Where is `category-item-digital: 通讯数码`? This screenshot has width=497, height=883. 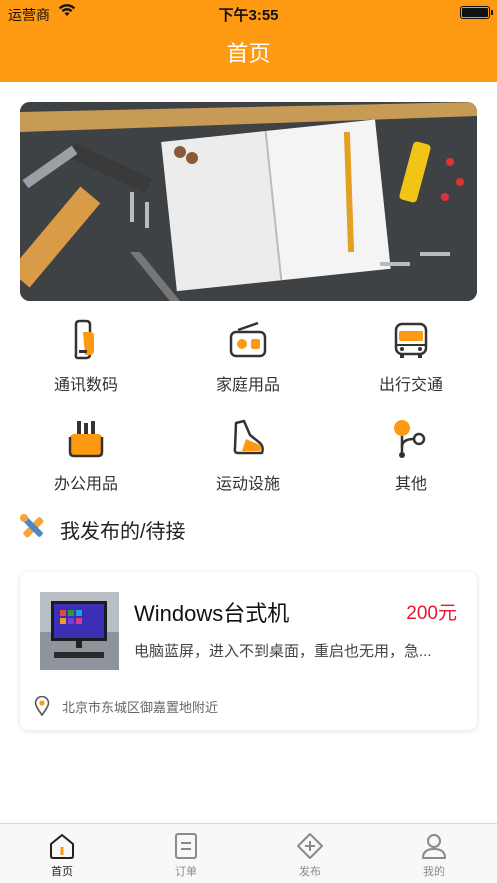 category-item-digital: 通讯数码 is located at coordinates (86, 358).